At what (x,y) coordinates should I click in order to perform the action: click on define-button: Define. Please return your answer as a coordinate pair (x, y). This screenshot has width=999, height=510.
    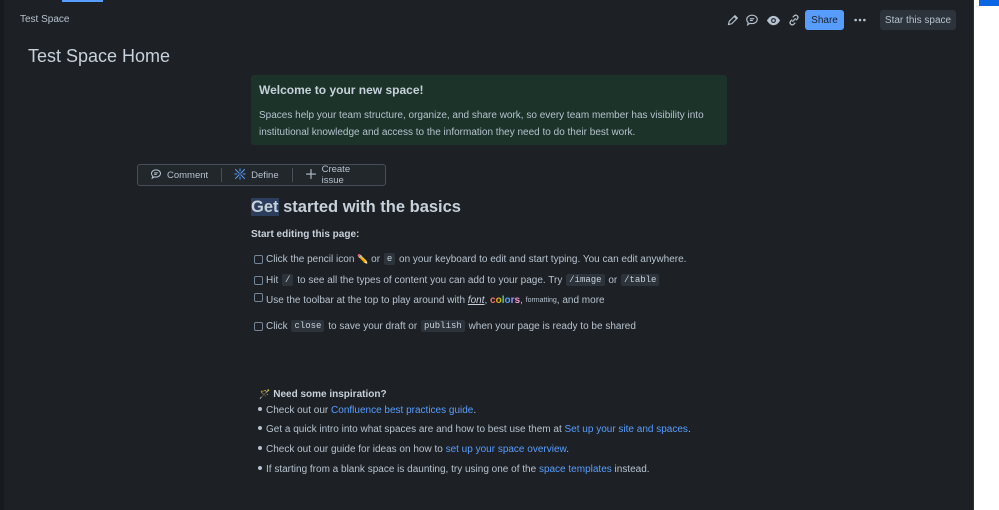
    Looking at the image, I should click on (256, 175).